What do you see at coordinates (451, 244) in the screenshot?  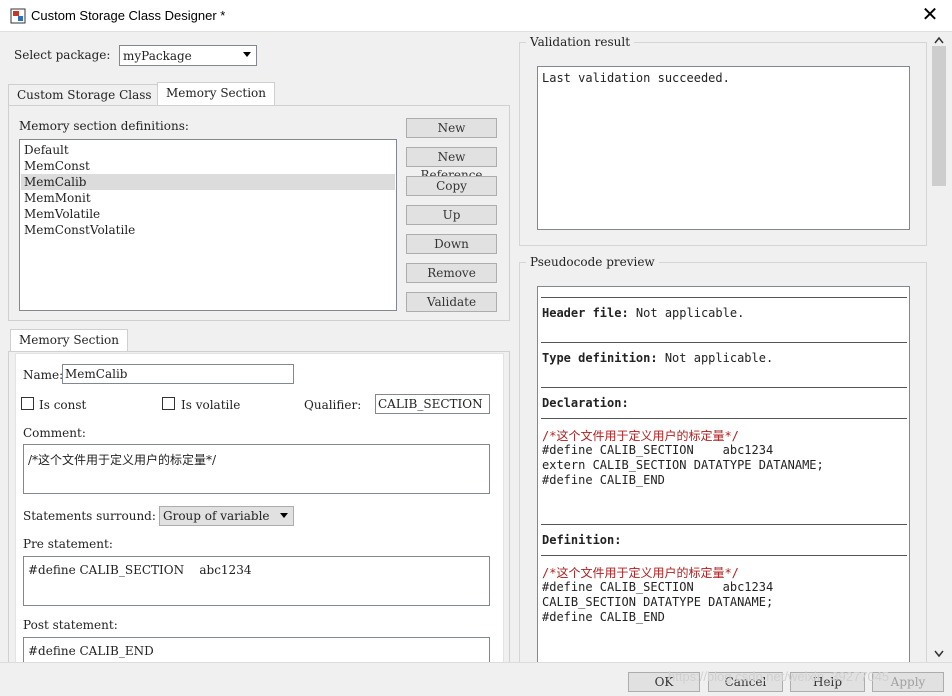 I see `down-button: Down` at bounding box center [451, 244].